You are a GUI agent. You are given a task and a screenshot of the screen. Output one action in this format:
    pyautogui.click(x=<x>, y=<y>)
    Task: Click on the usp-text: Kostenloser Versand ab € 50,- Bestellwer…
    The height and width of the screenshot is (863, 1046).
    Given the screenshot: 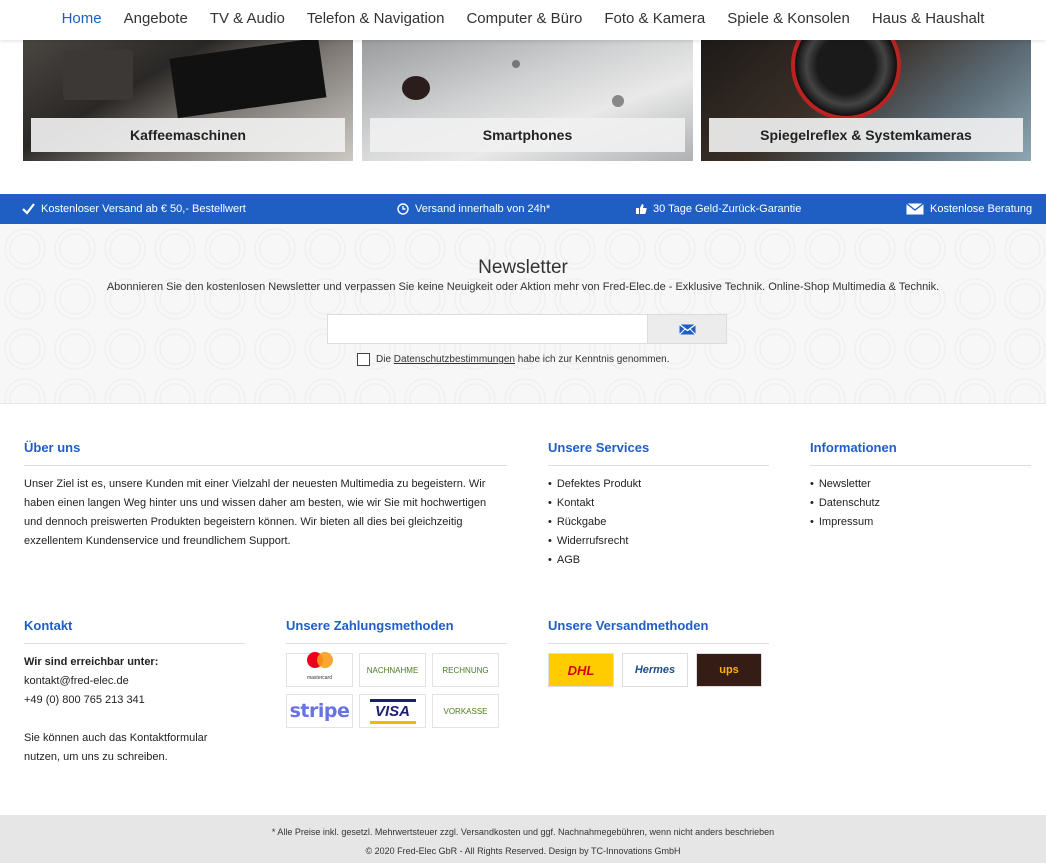 What is the action you would take?
    pyautogui.click(x=143, y=209)
    